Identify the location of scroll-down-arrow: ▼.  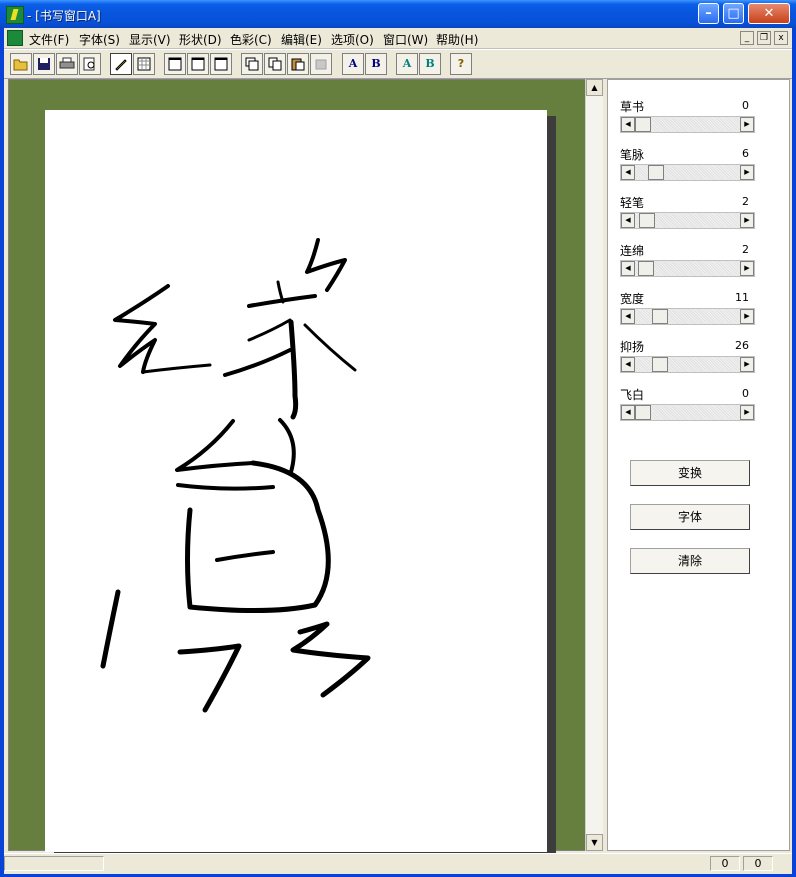
(594, 842).